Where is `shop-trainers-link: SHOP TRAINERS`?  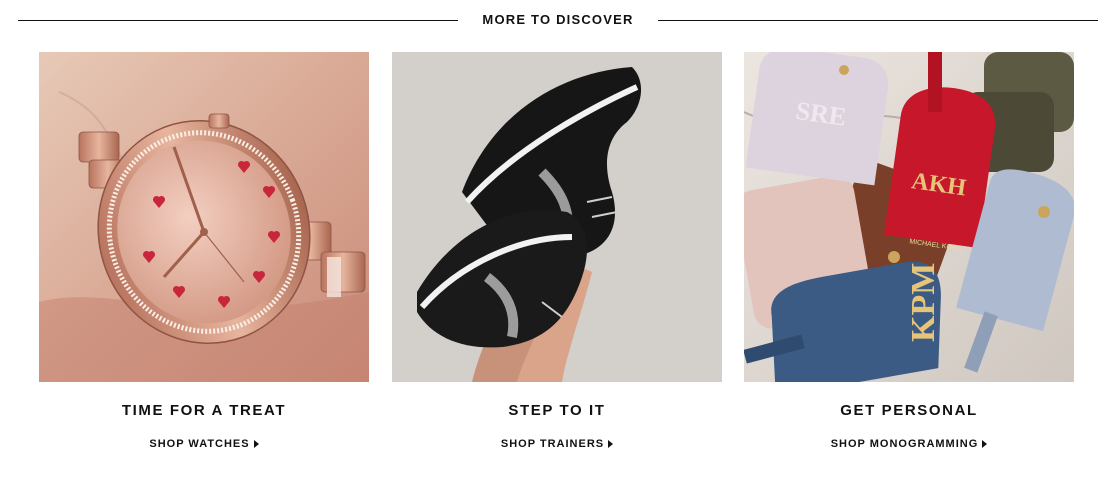
shop-trainers-link: SHOP TRAINERS is located at coordinates (557, 444).